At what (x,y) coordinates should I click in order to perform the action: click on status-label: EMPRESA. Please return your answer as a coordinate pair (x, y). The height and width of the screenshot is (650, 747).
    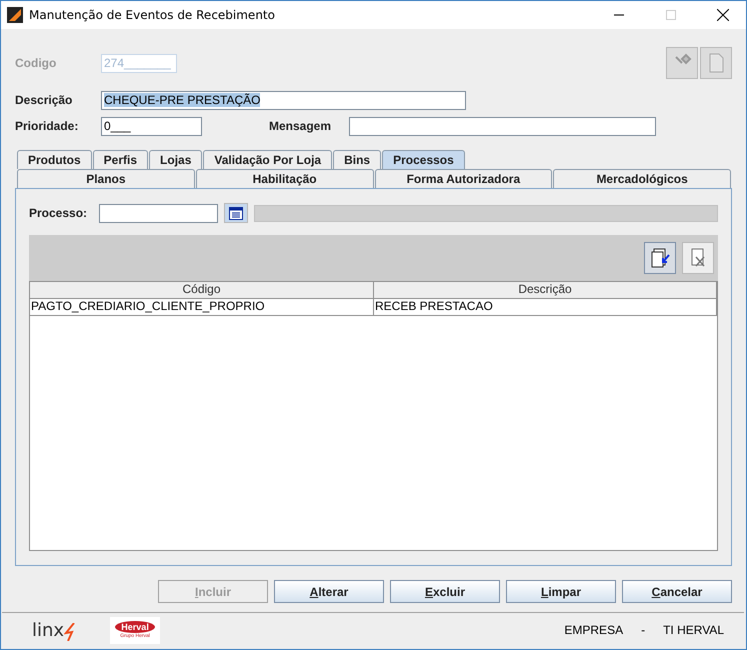
    Looking at the image, I should click on (594, 630).